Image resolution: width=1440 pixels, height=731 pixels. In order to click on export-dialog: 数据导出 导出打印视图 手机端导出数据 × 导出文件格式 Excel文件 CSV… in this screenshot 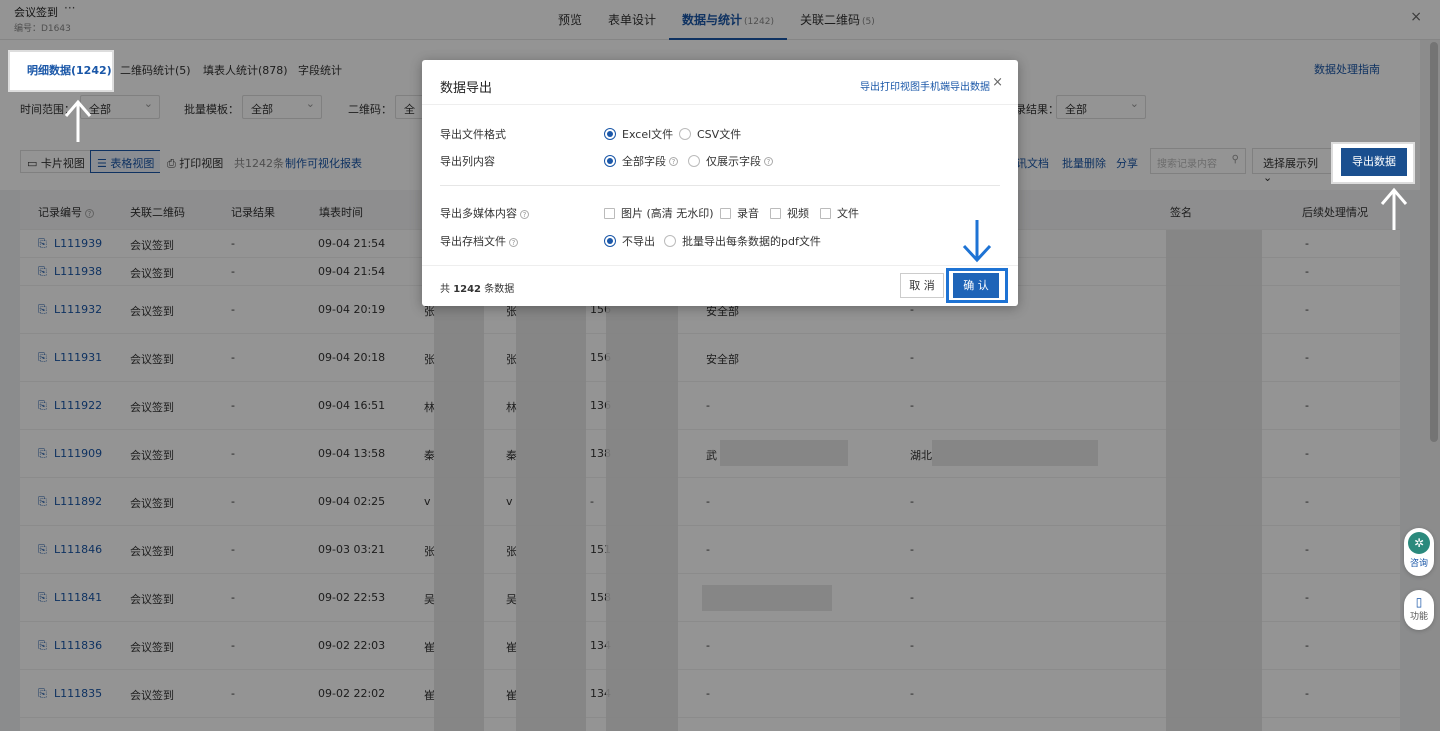, I will do `click(720, 183)`.